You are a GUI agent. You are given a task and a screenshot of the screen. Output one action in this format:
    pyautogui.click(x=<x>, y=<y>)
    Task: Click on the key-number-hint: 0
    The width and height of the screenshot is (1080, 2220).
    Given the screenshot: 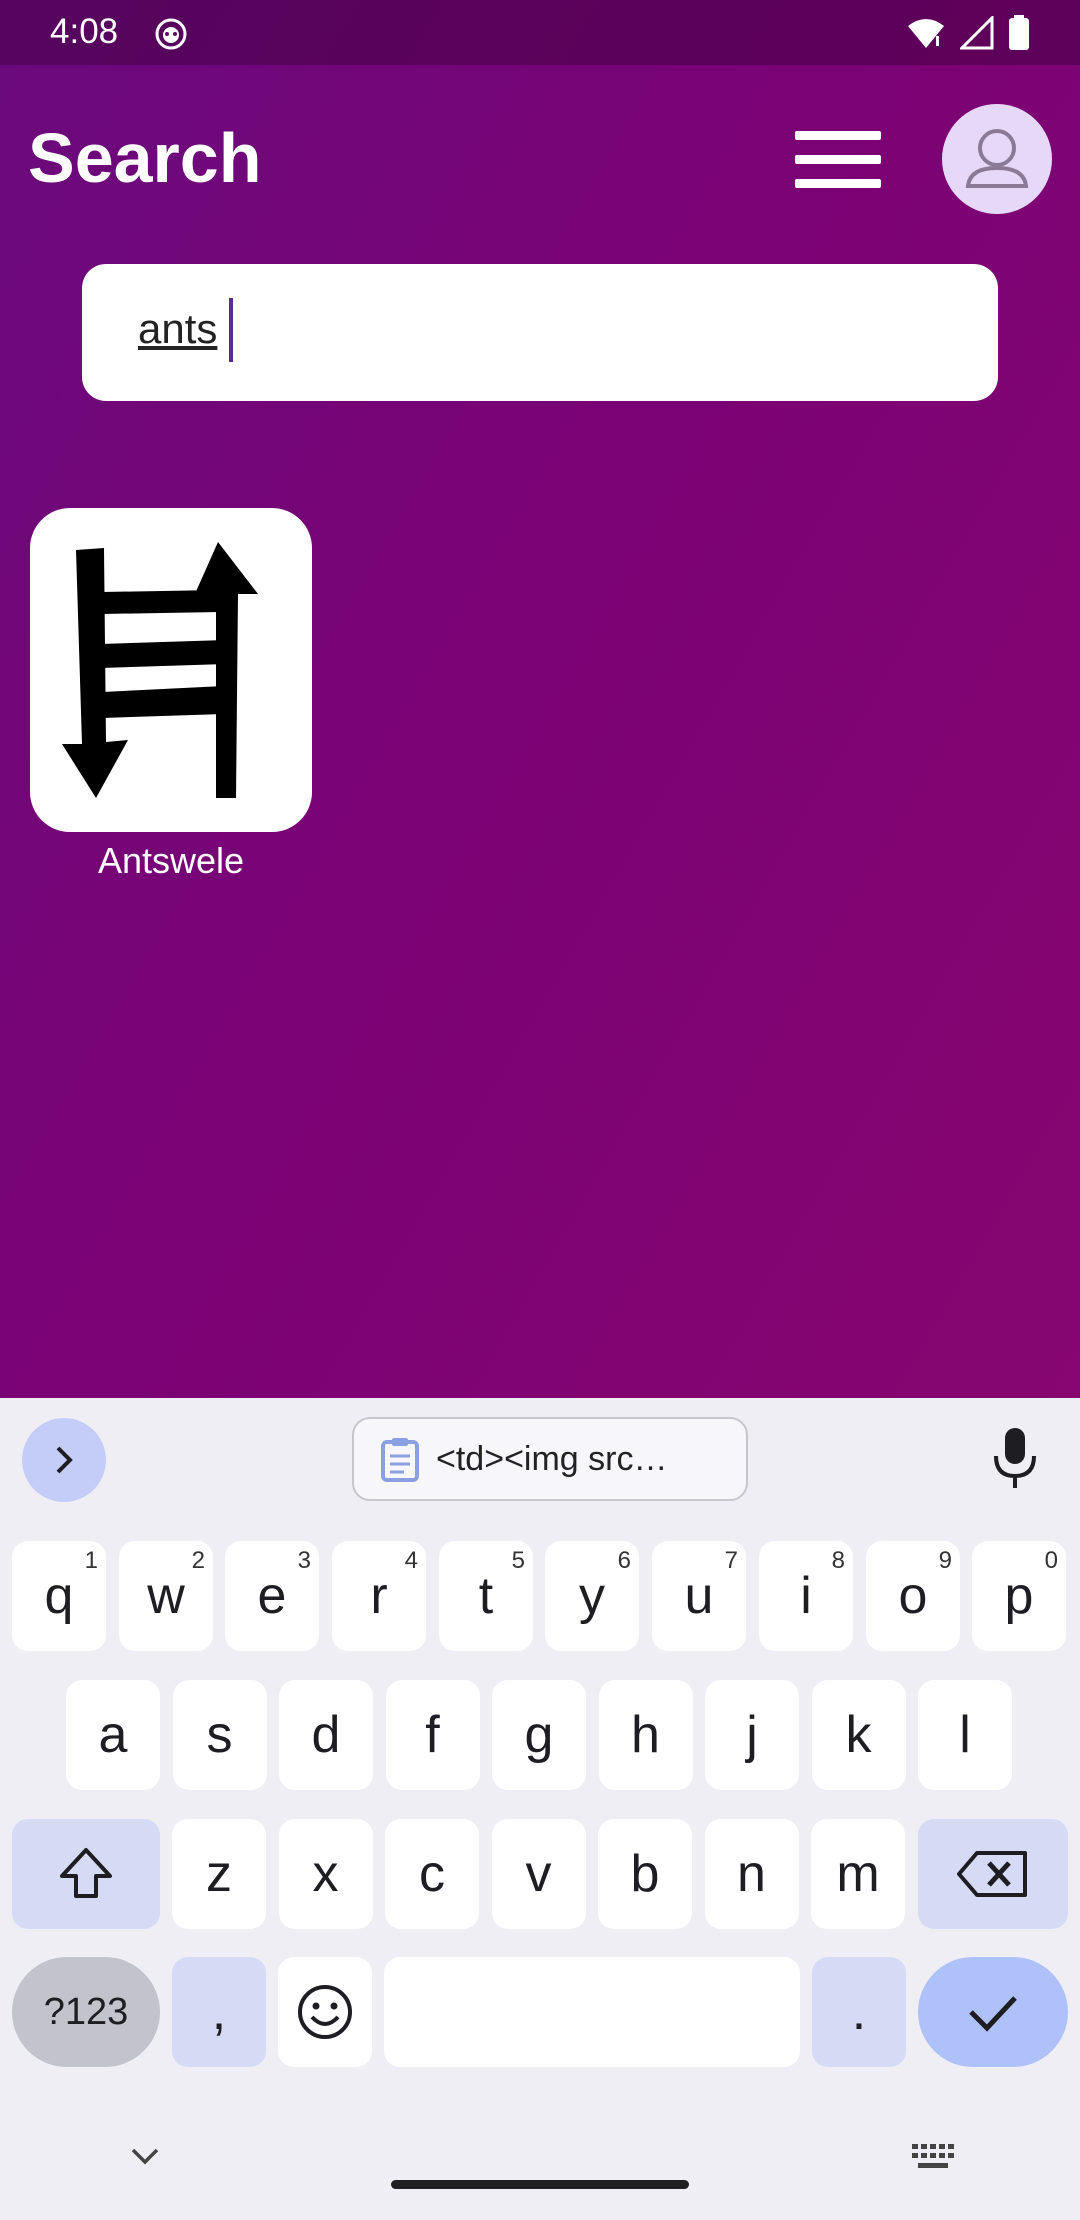 What is the action you would take?
    pyautogui.click(x=1051, y=1560)
    